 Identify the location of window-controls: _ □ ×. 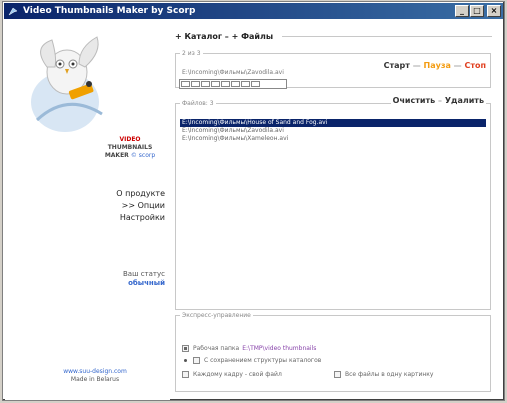
(478, 11).